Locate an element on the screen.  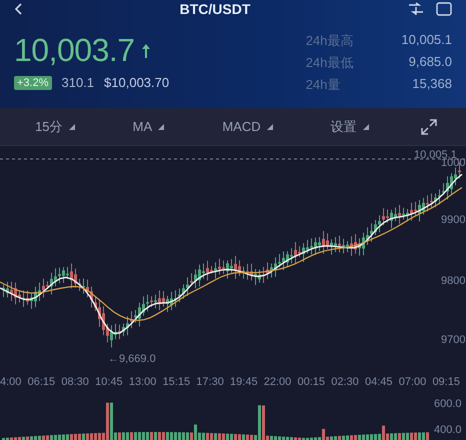
volume-axis-label: 600.0 is located at coordinates (448, 404).